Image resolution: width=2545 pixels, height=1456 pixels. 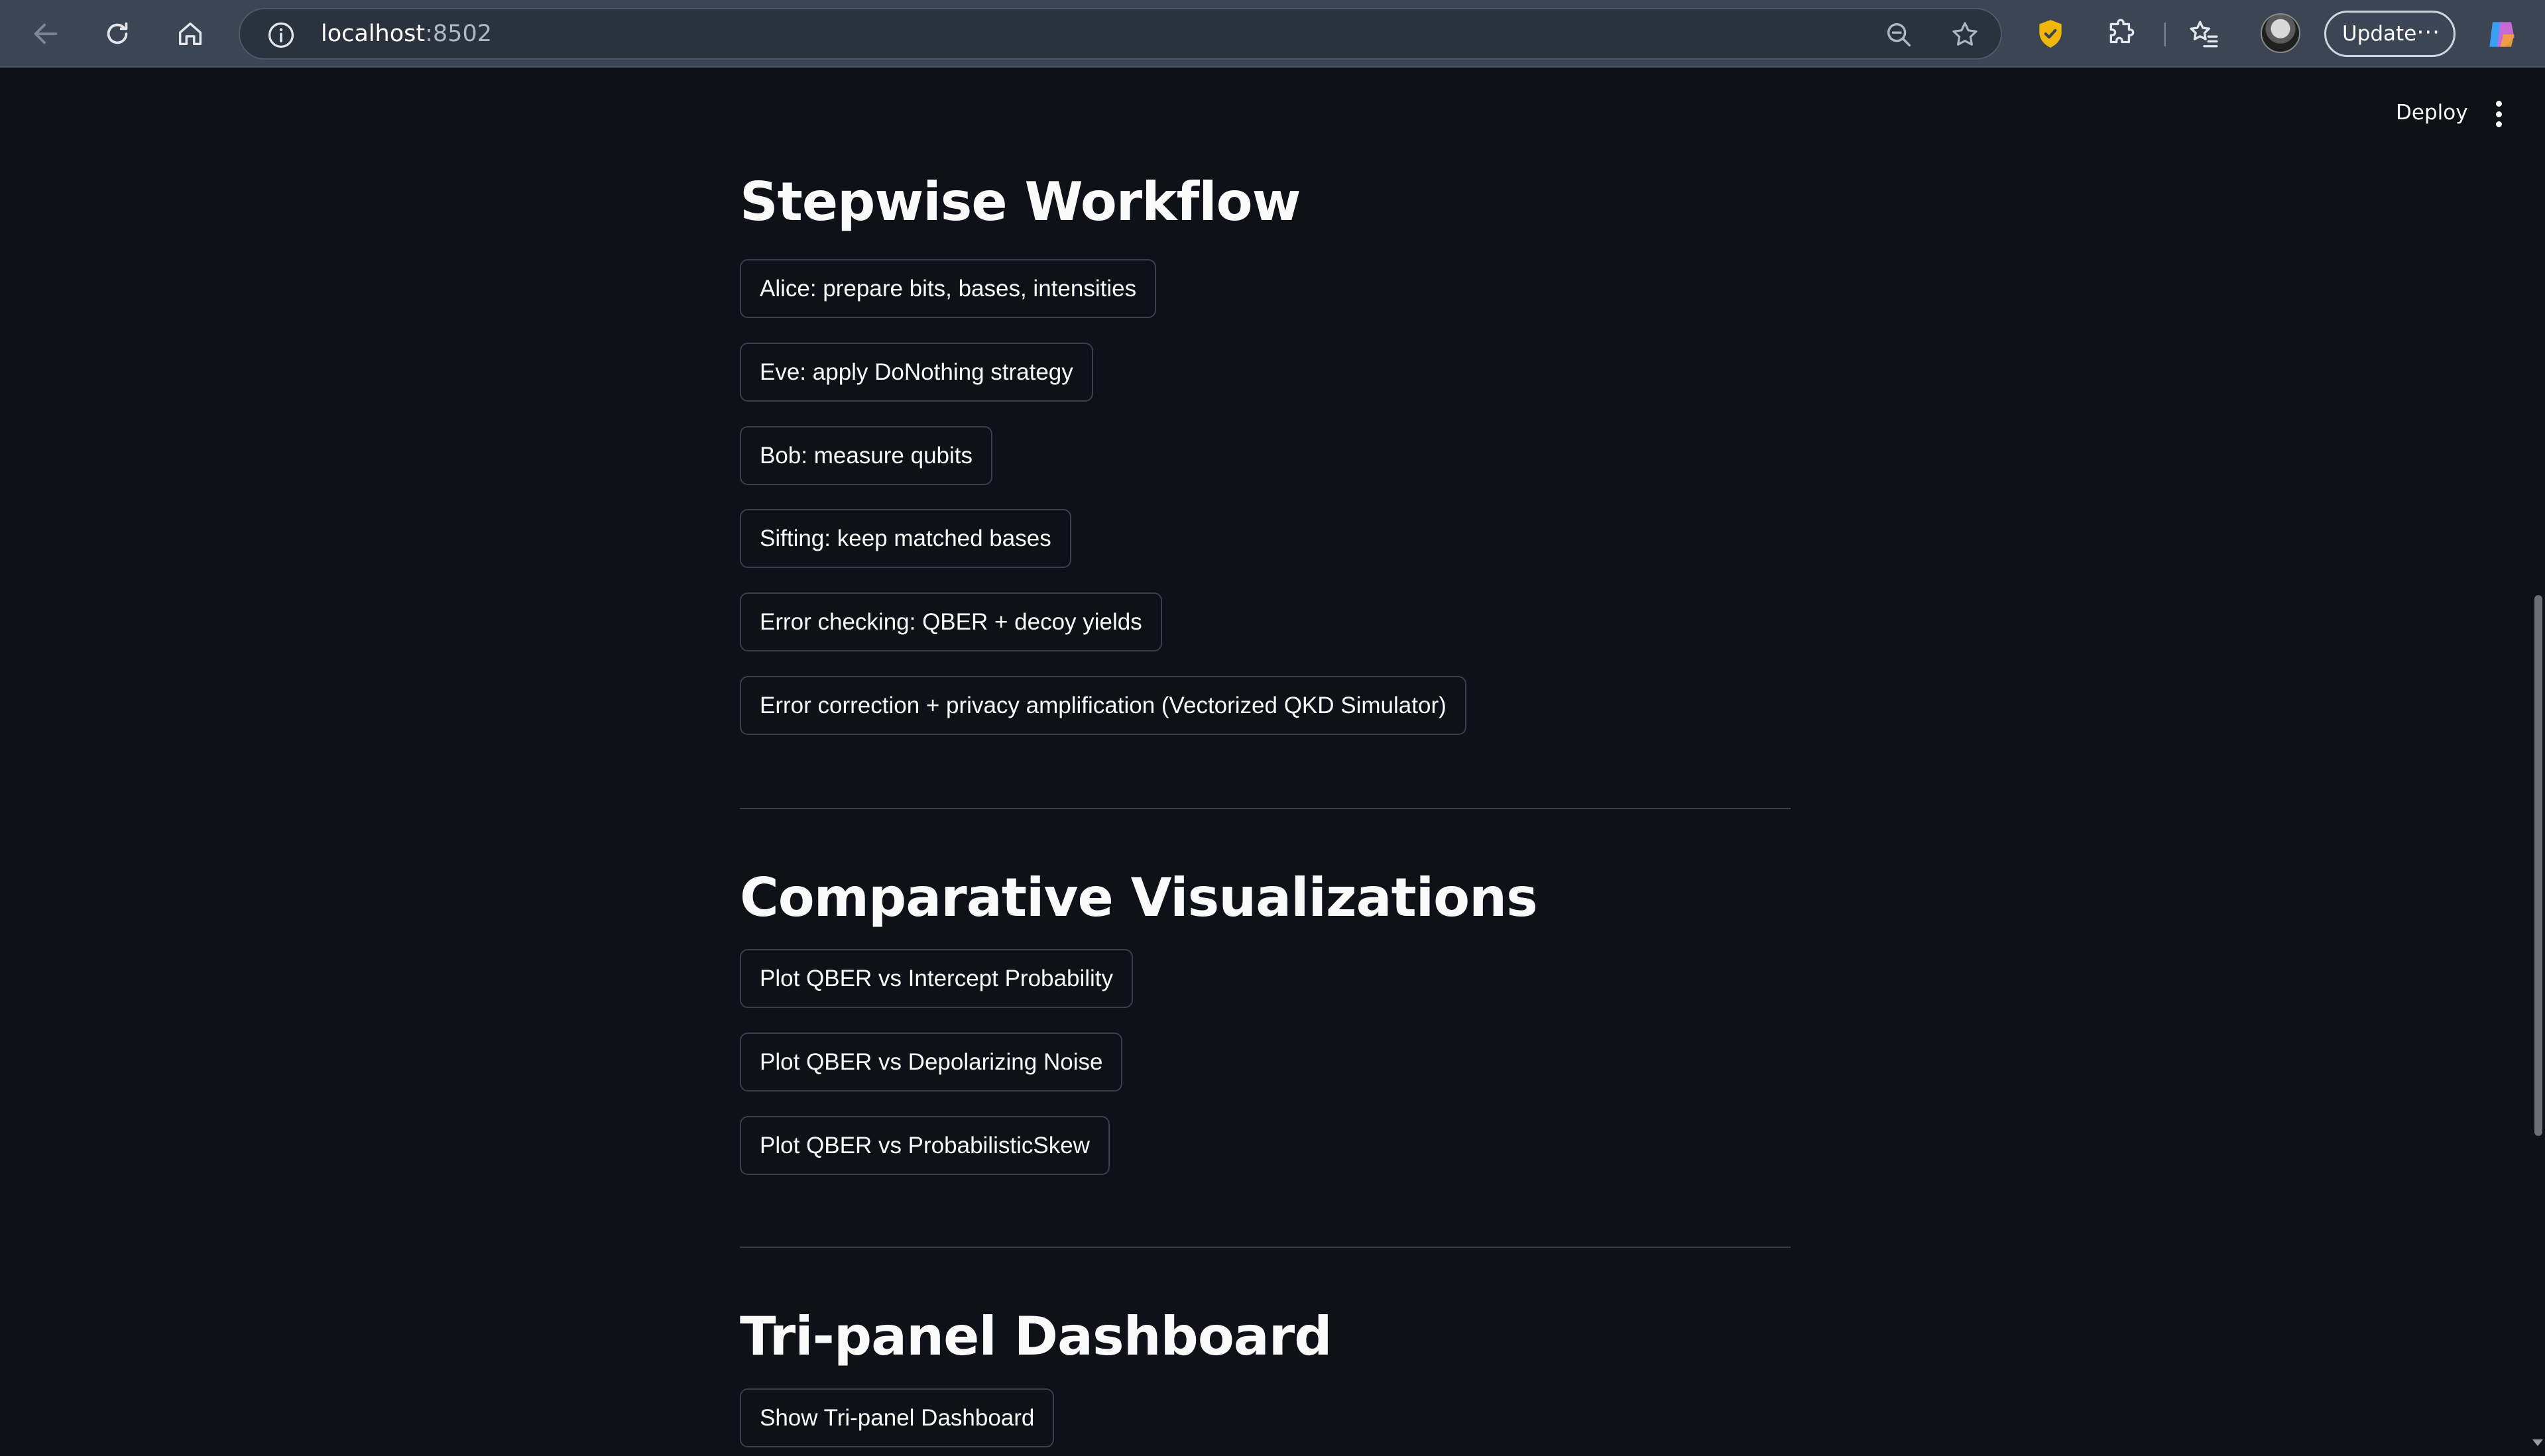 I want to click on plot-qber-intercept-button: Plot QBER vs Intercept Probability, so click(x=936, y=979).